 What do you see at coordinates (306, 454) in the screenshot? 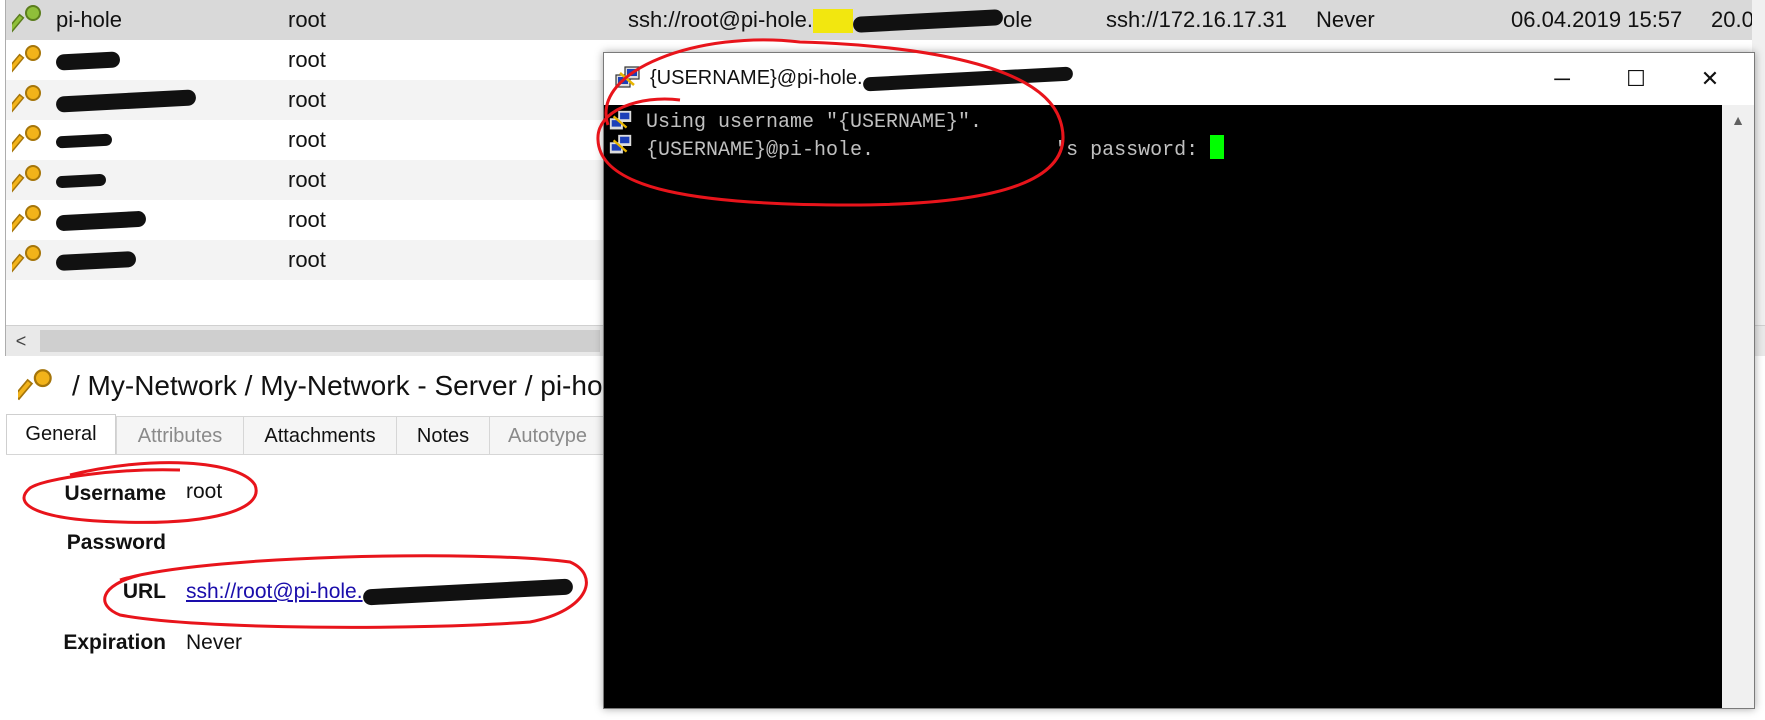
I see `tab-divider` at bounding box center [306, 454].